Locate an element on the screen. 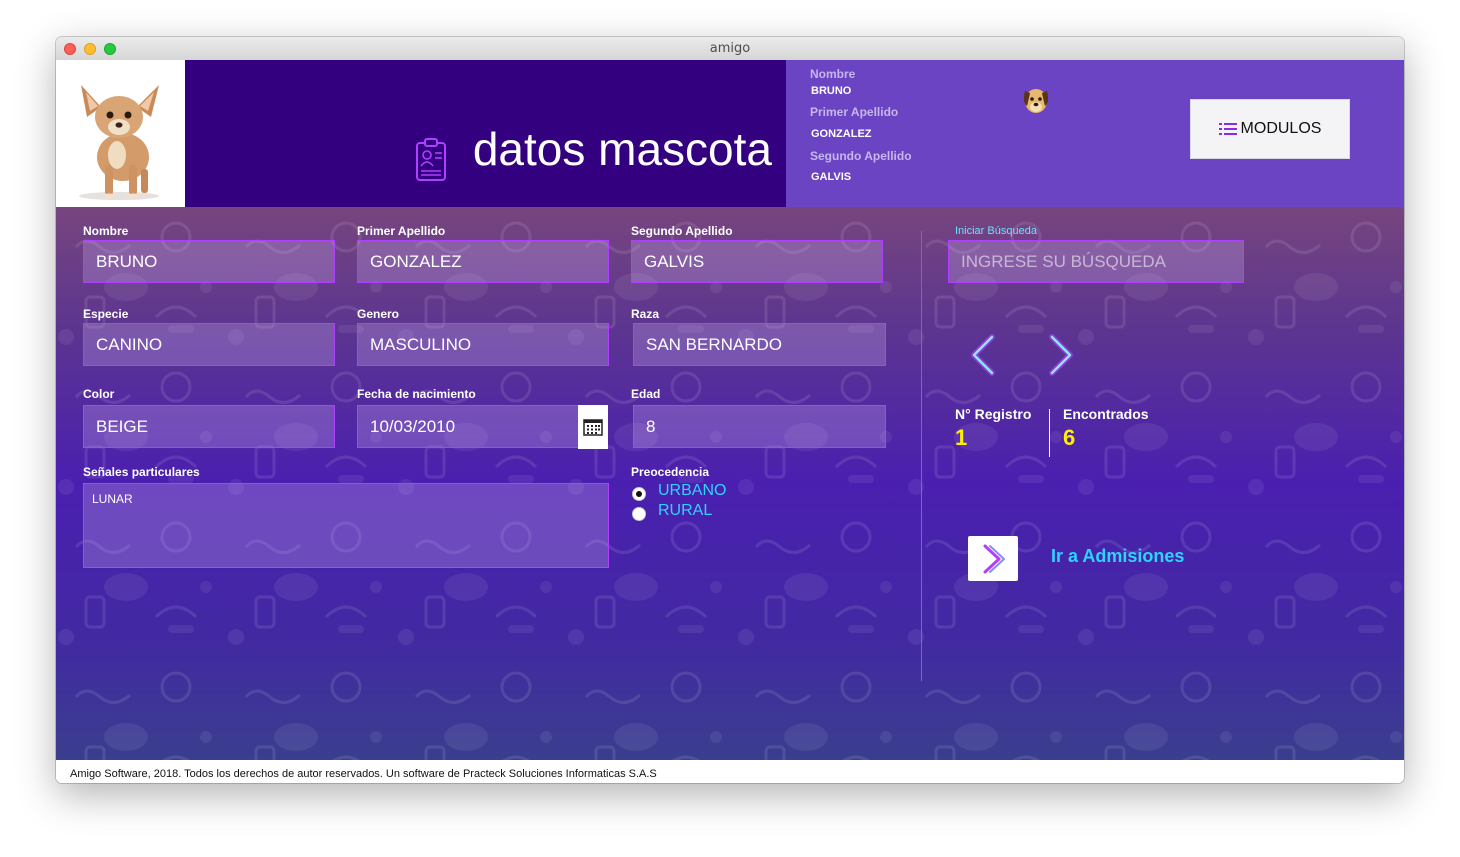 Image resolution: width=1460 pixels, height=857 pixels. dog-face-icon is located at coordinates (1036, 101).